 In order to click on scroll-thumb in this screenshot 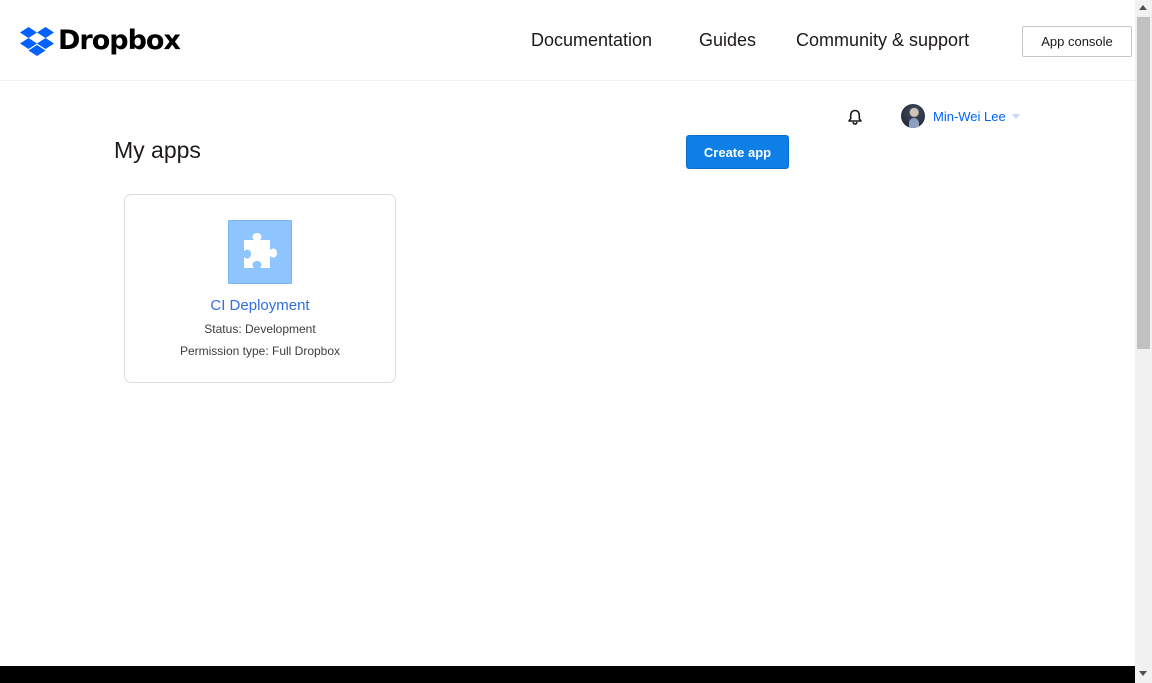, I will do `click(1143, 183)`.